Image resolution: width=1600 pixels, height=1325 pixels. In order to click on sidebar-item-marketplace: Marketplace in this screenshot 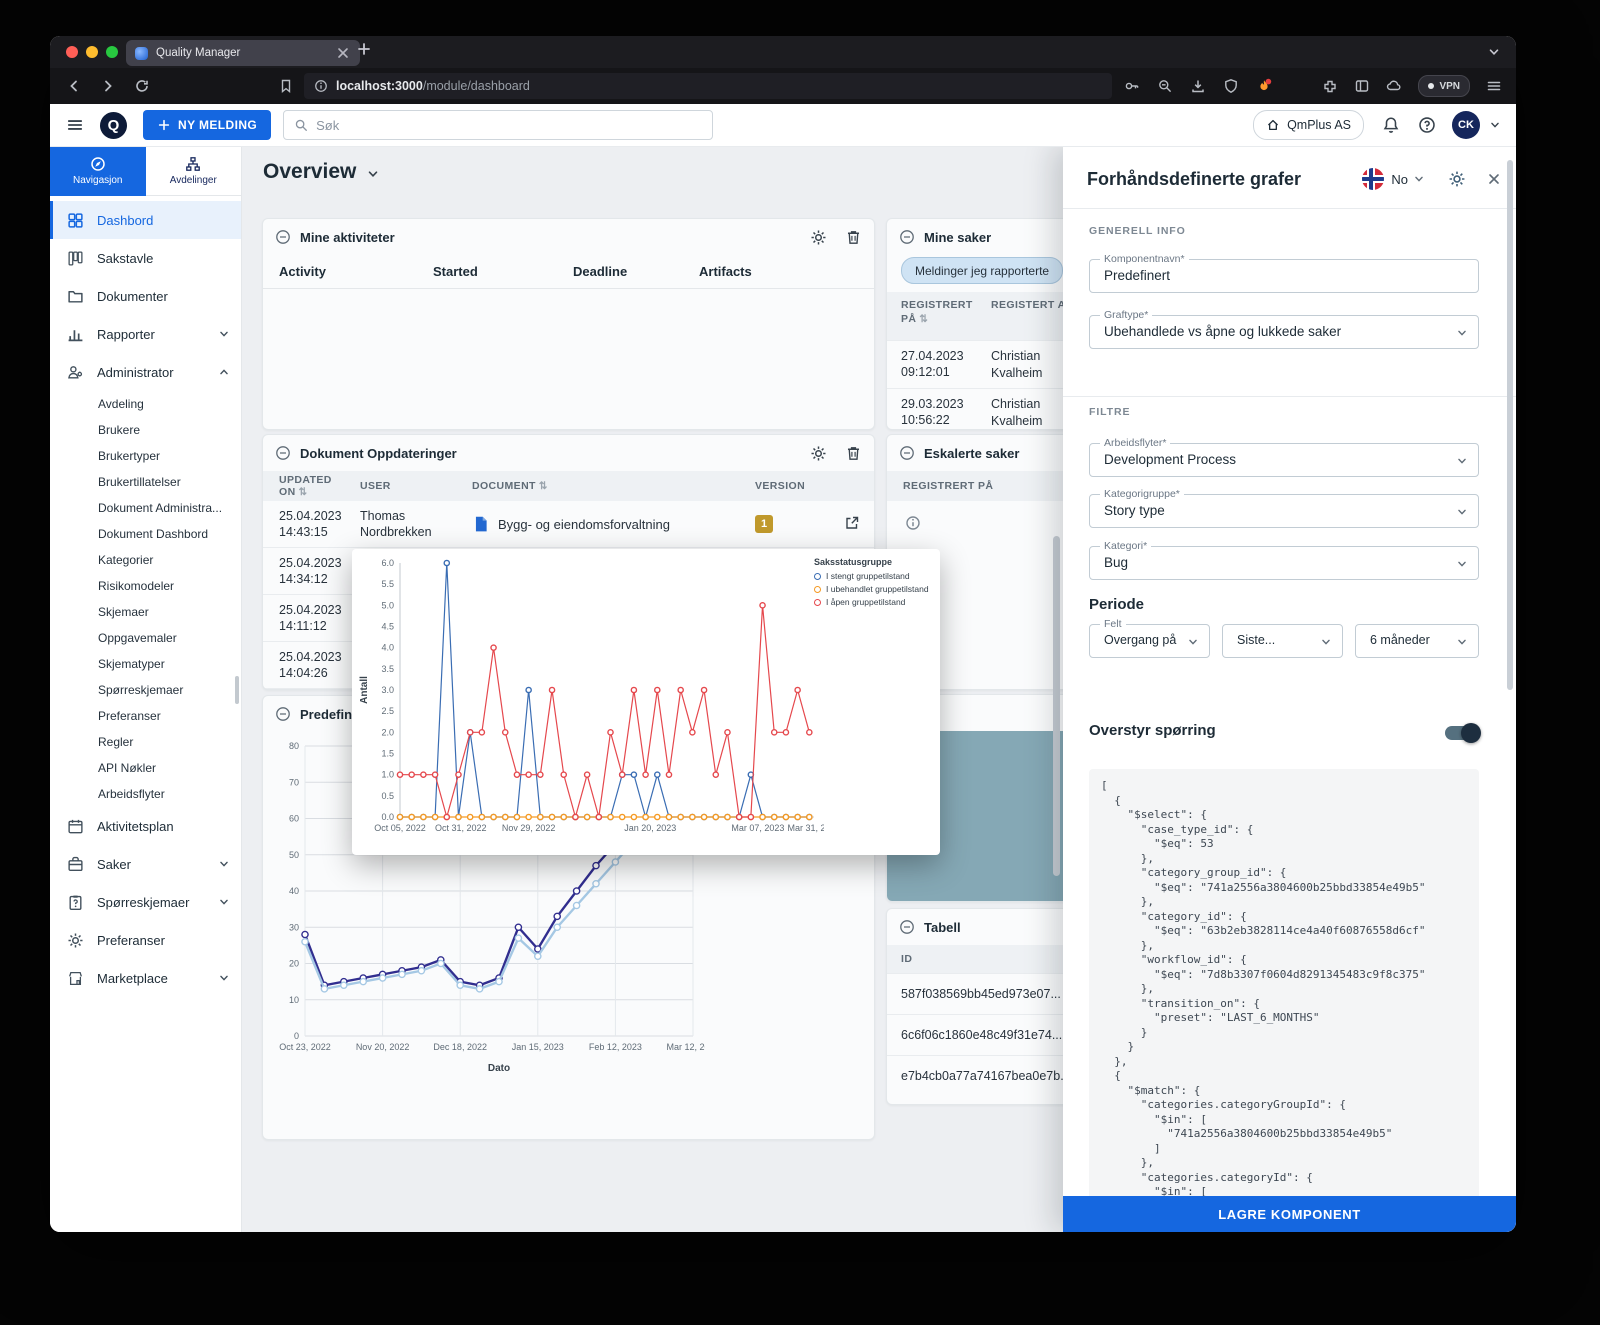, I will do `click(145, 978)`.